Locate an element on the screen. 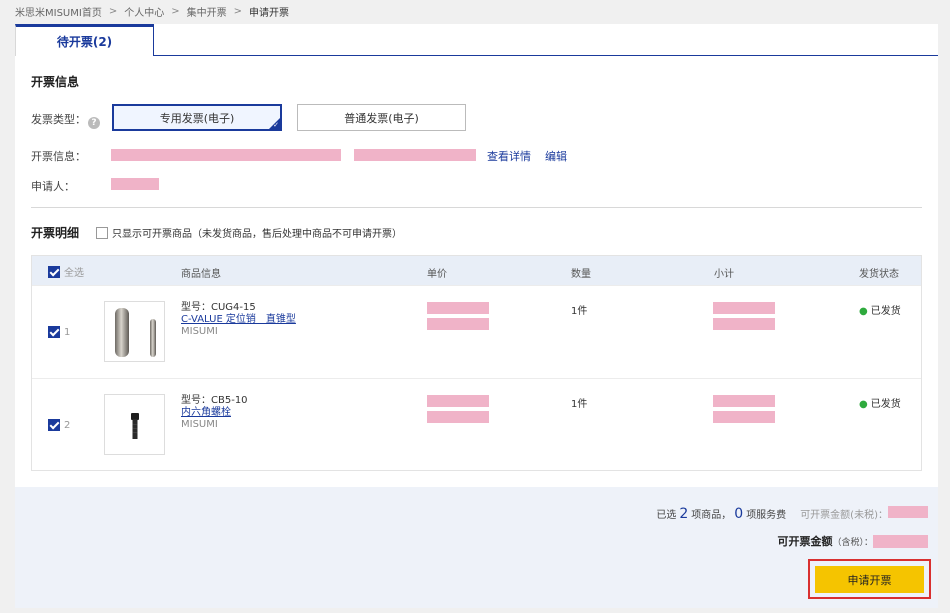 The height and width of the screenshot is (613, 950). invoice-details-title: 开票明细 is located at coordinates (55, 233).